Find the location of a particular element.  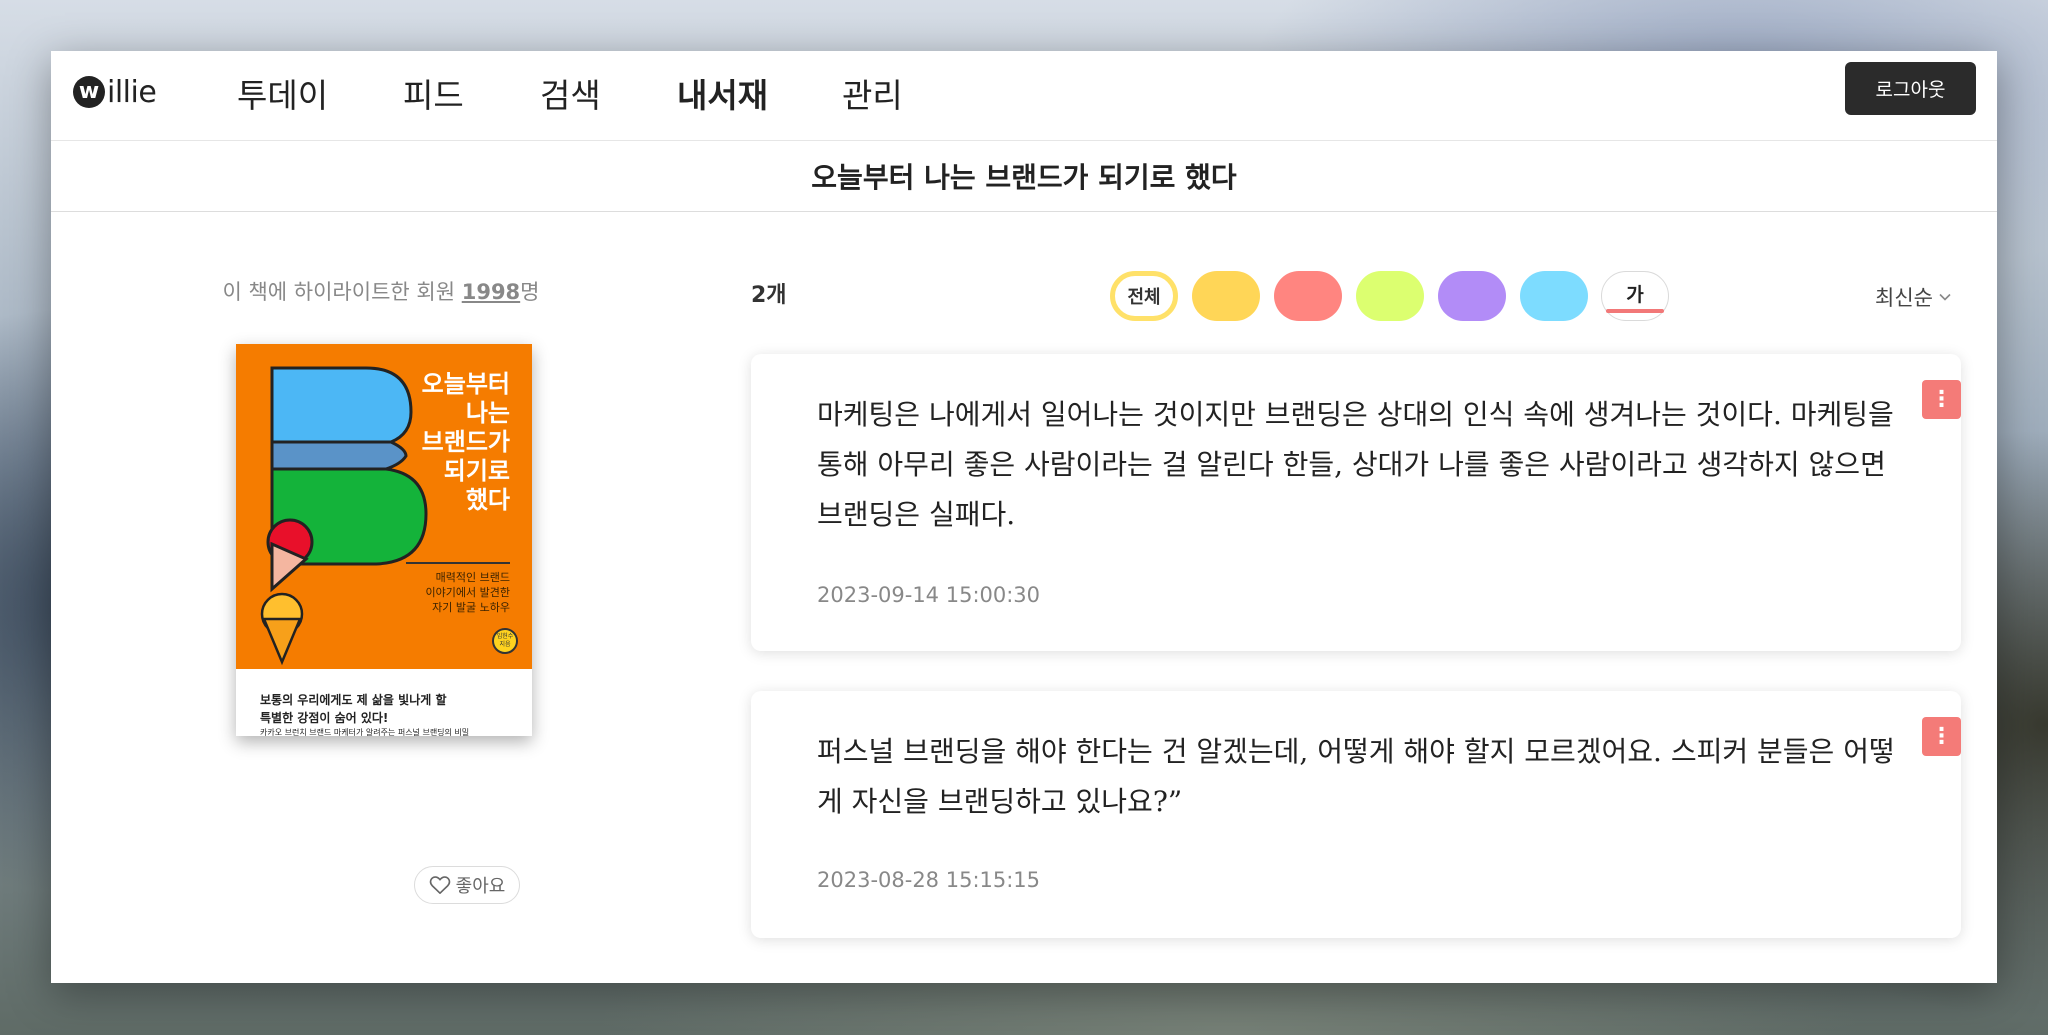

filter-sky-button is located at coordinates (1554, 296).